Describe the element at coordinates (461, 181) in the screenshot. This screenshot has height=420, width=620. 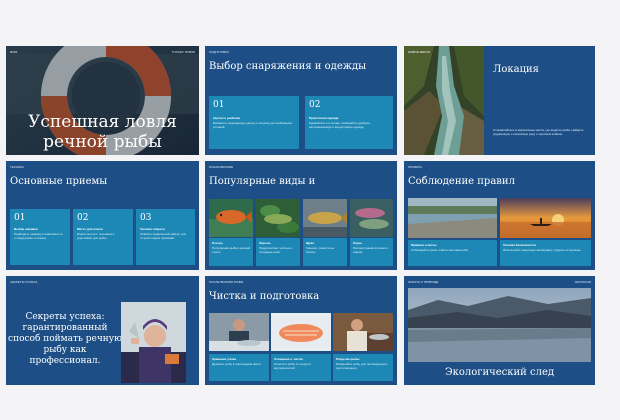
I see `slide-title: Соблюдение правил` at that location.